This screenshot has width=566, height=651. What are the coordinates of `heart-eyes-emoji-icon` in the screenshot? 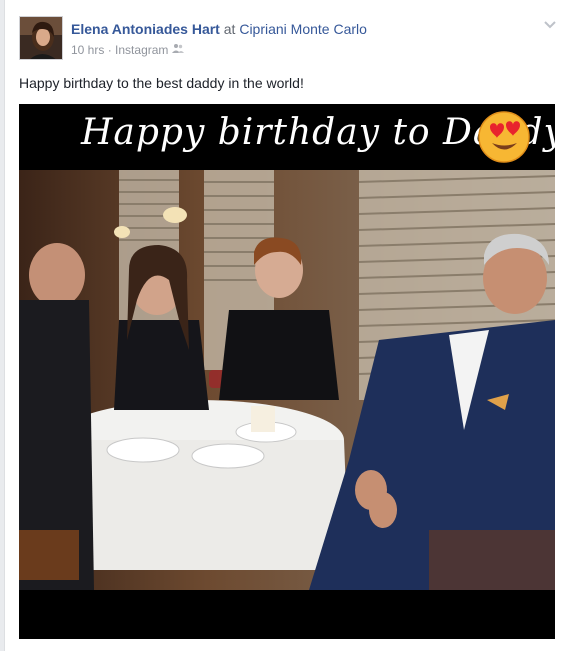 It's located at (504, 137).